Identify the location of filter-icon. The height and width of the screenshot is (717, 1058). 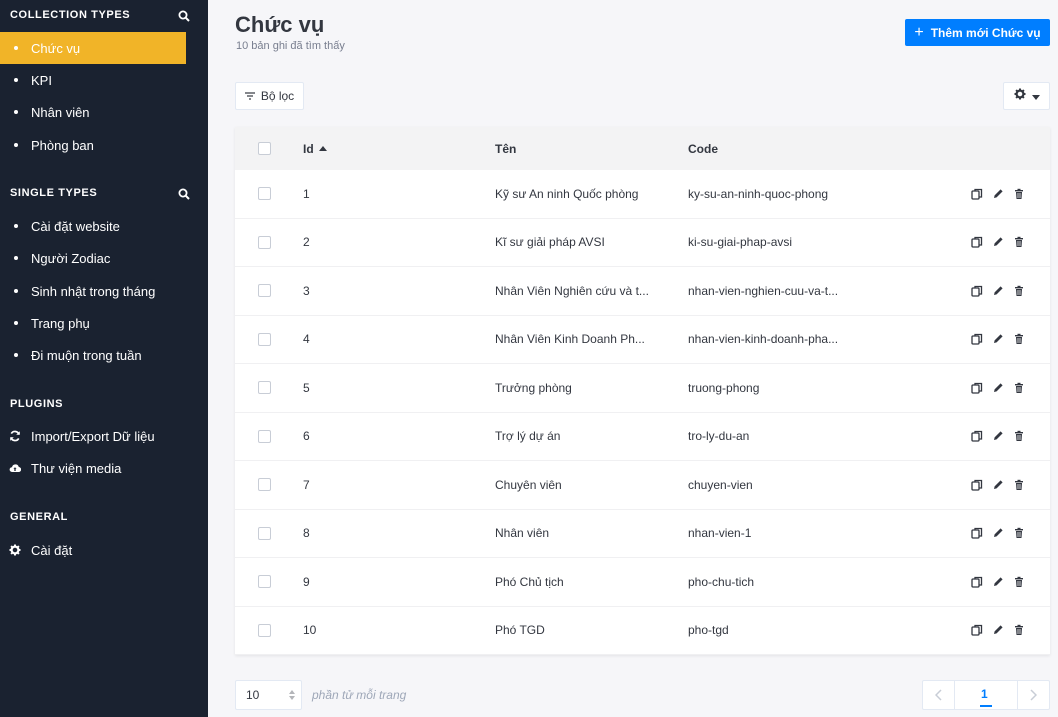
(249, 96).